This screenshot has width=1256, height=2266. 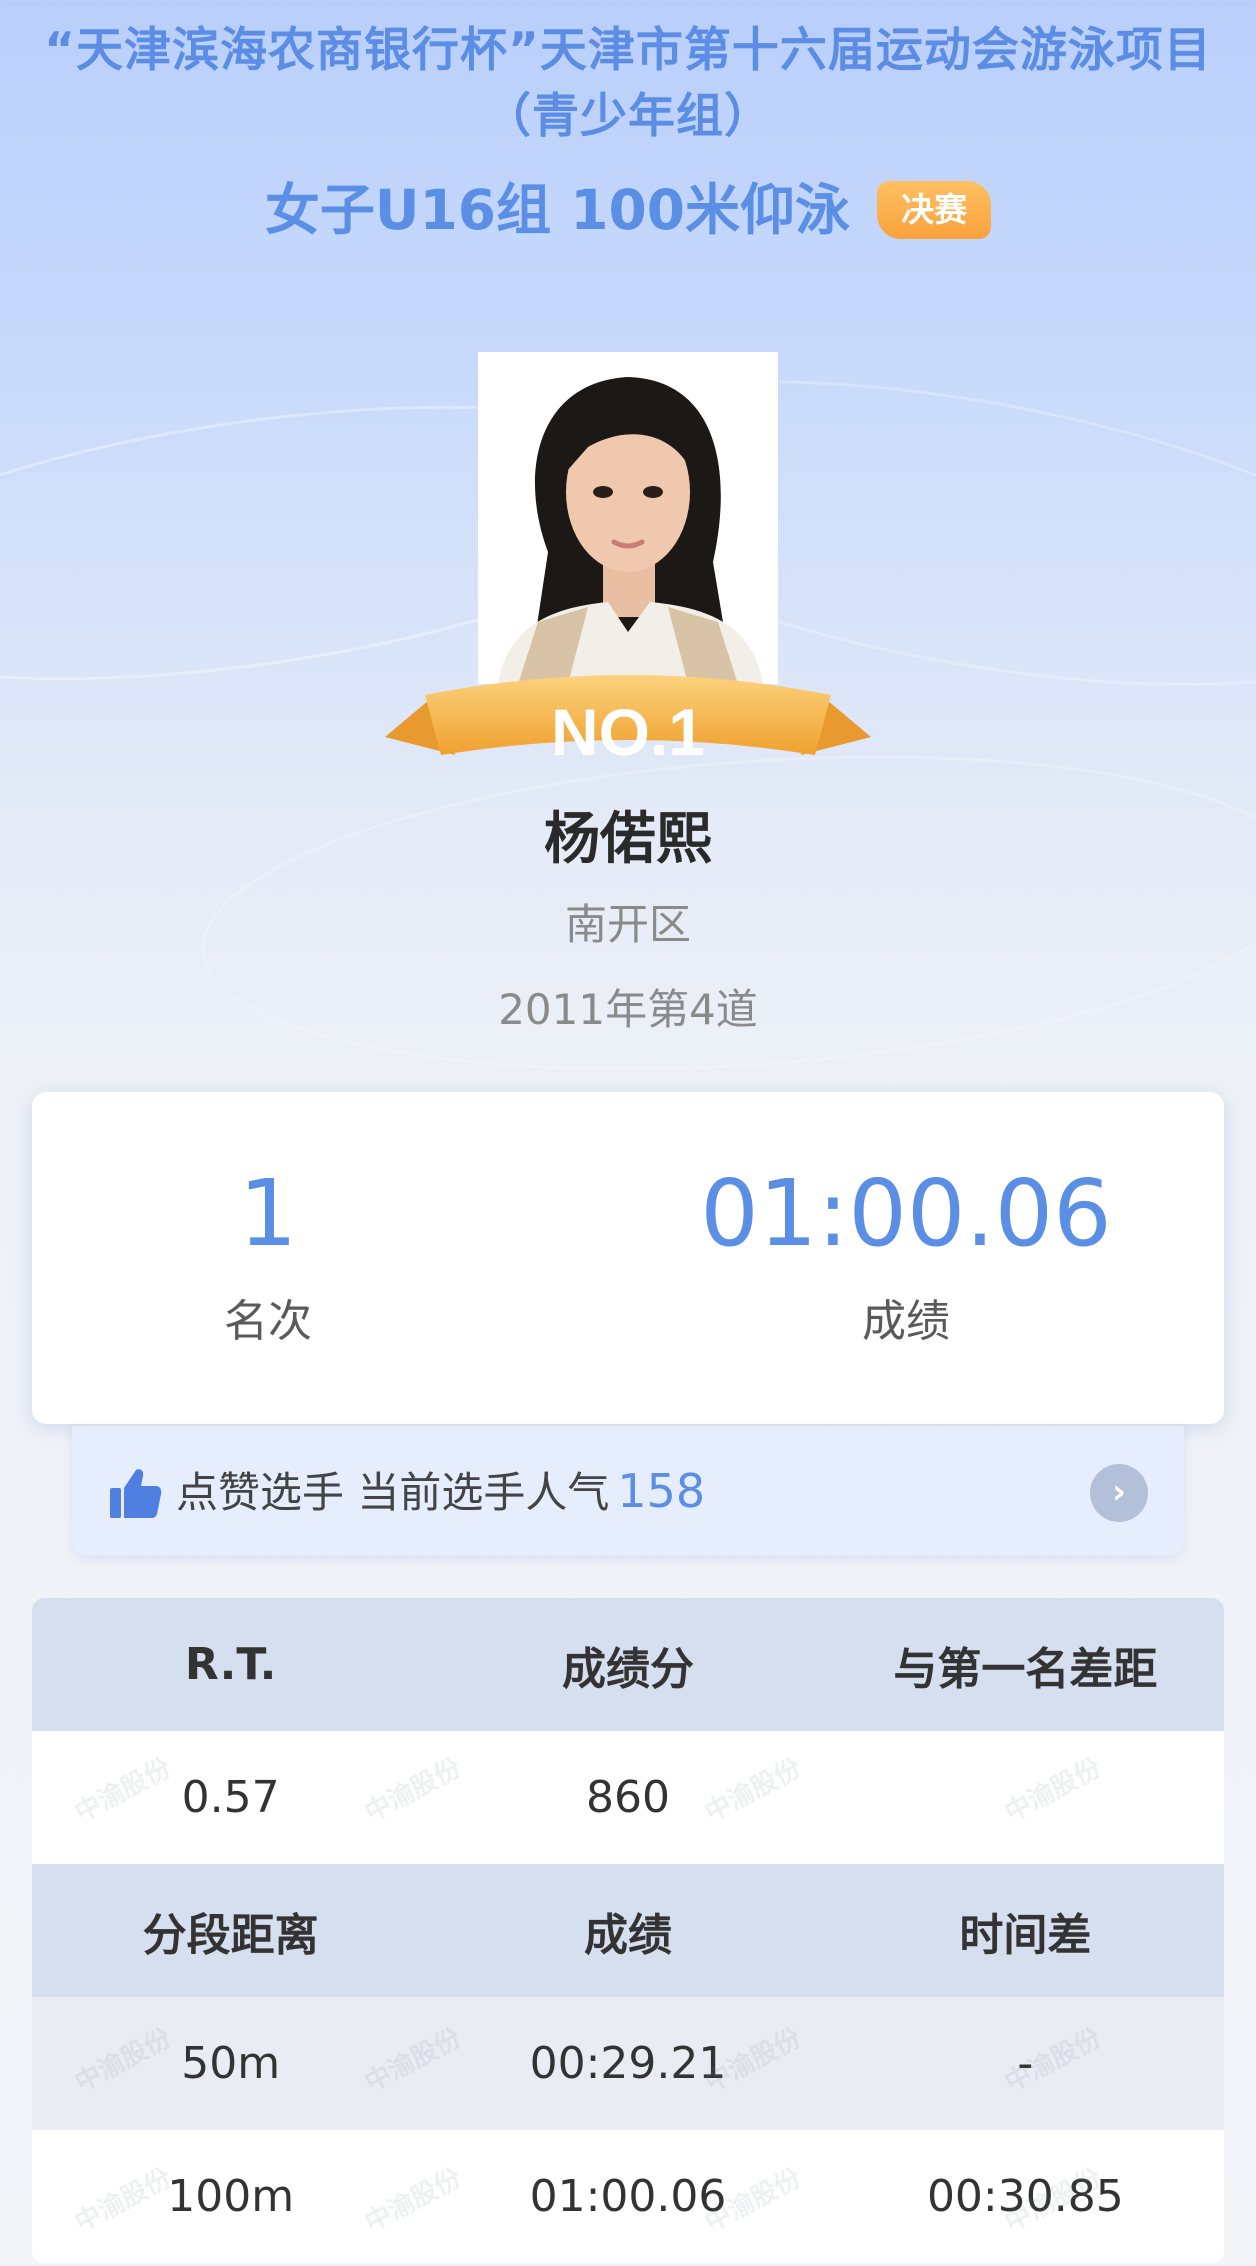 I want to click on reaction-time: 0.57, so click(x=231, y=1797).